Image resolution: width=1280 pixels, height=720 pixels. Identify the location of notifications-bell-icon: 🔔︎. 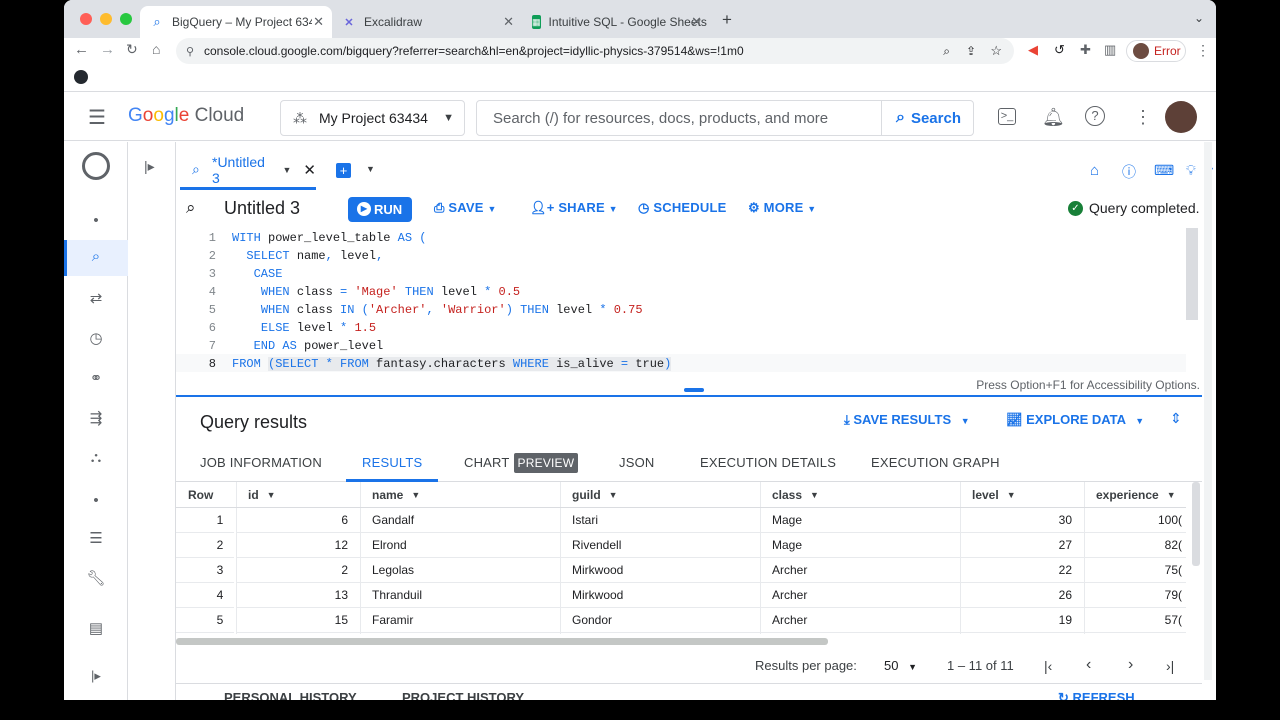
(1053, 117).